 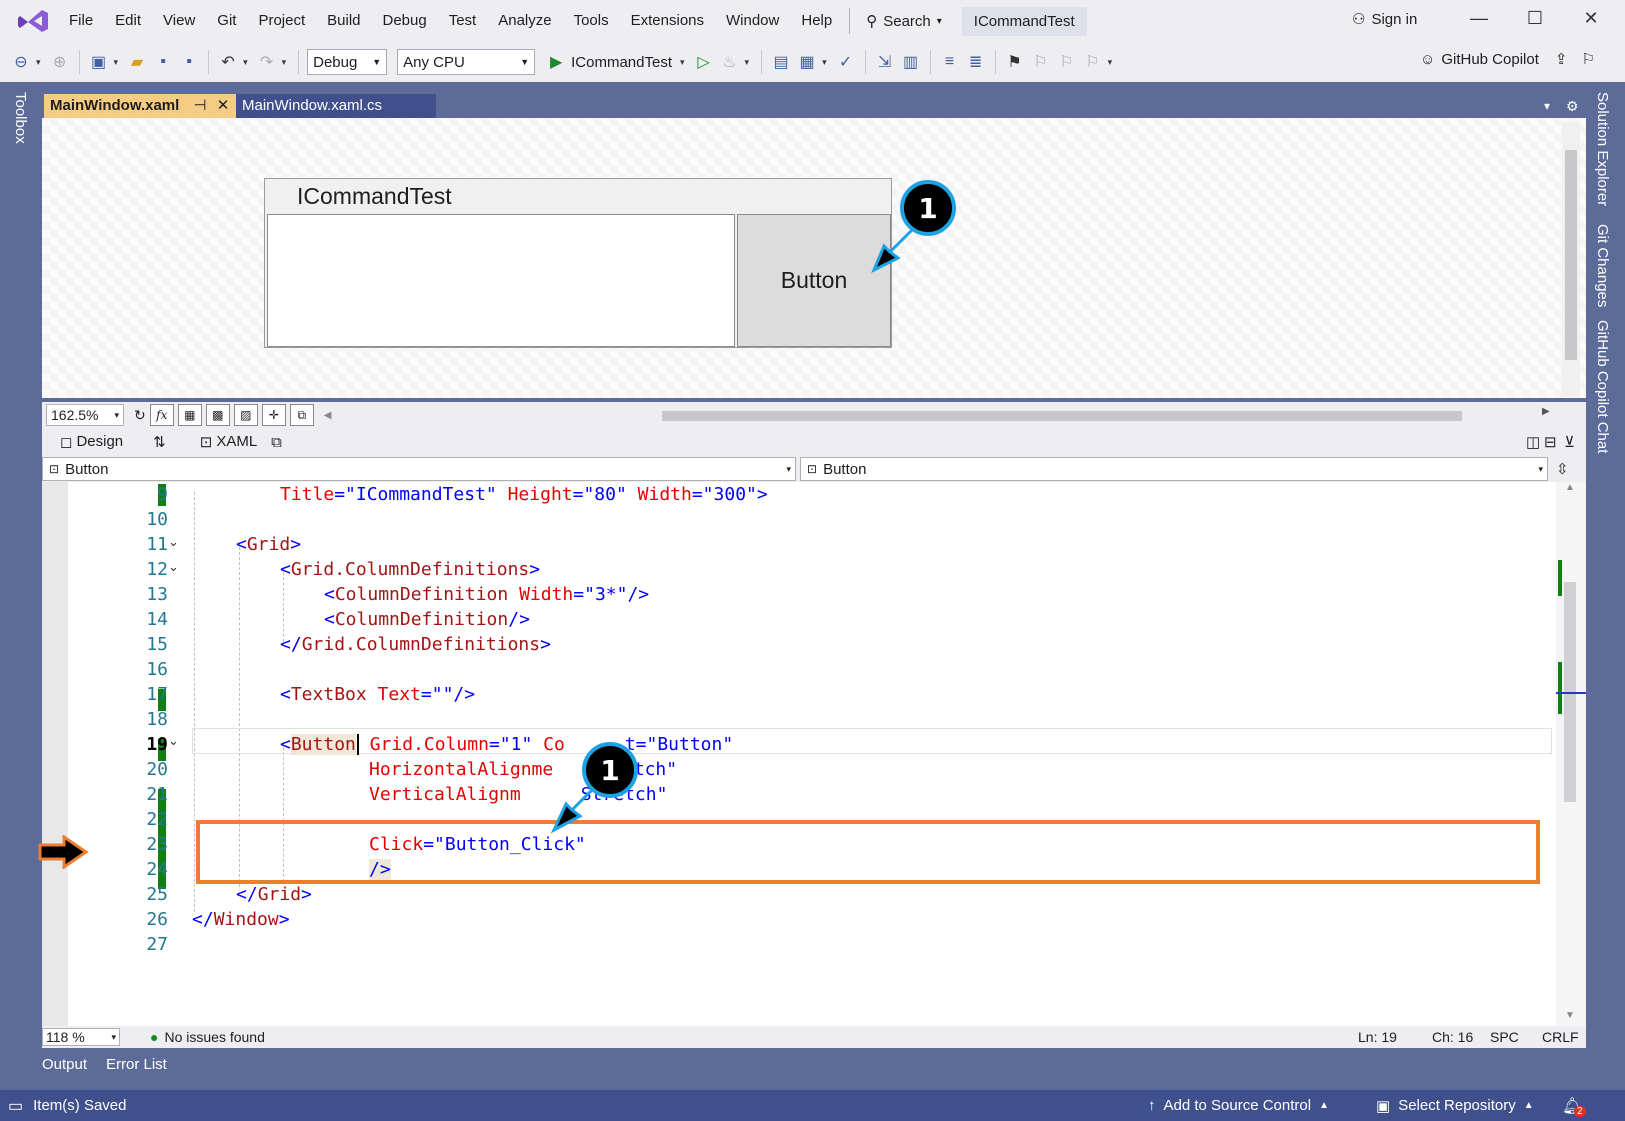 I want to click on error-list-tab: Error List, so click(x=136, y=1064).